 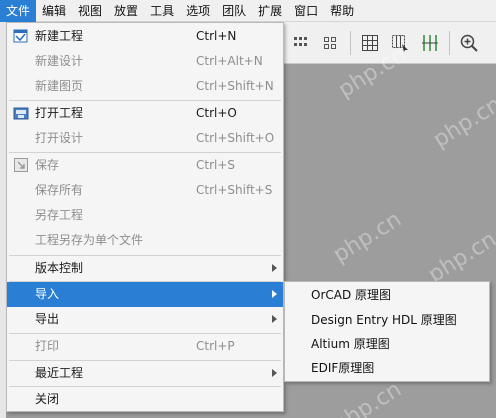 I want to click on zoom-in-icon, so click(x=469, y=43).